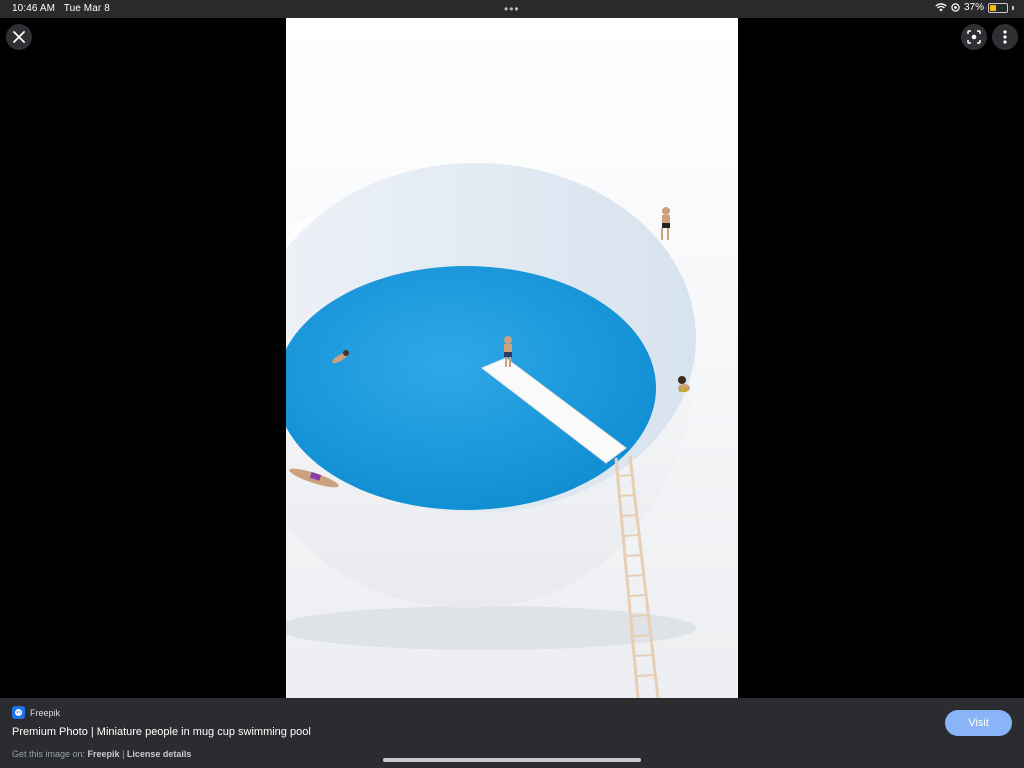 The height and width of the screenshot is (768, 1024). I want to click on status-date: Tue Mar 8, so click(86, 8).